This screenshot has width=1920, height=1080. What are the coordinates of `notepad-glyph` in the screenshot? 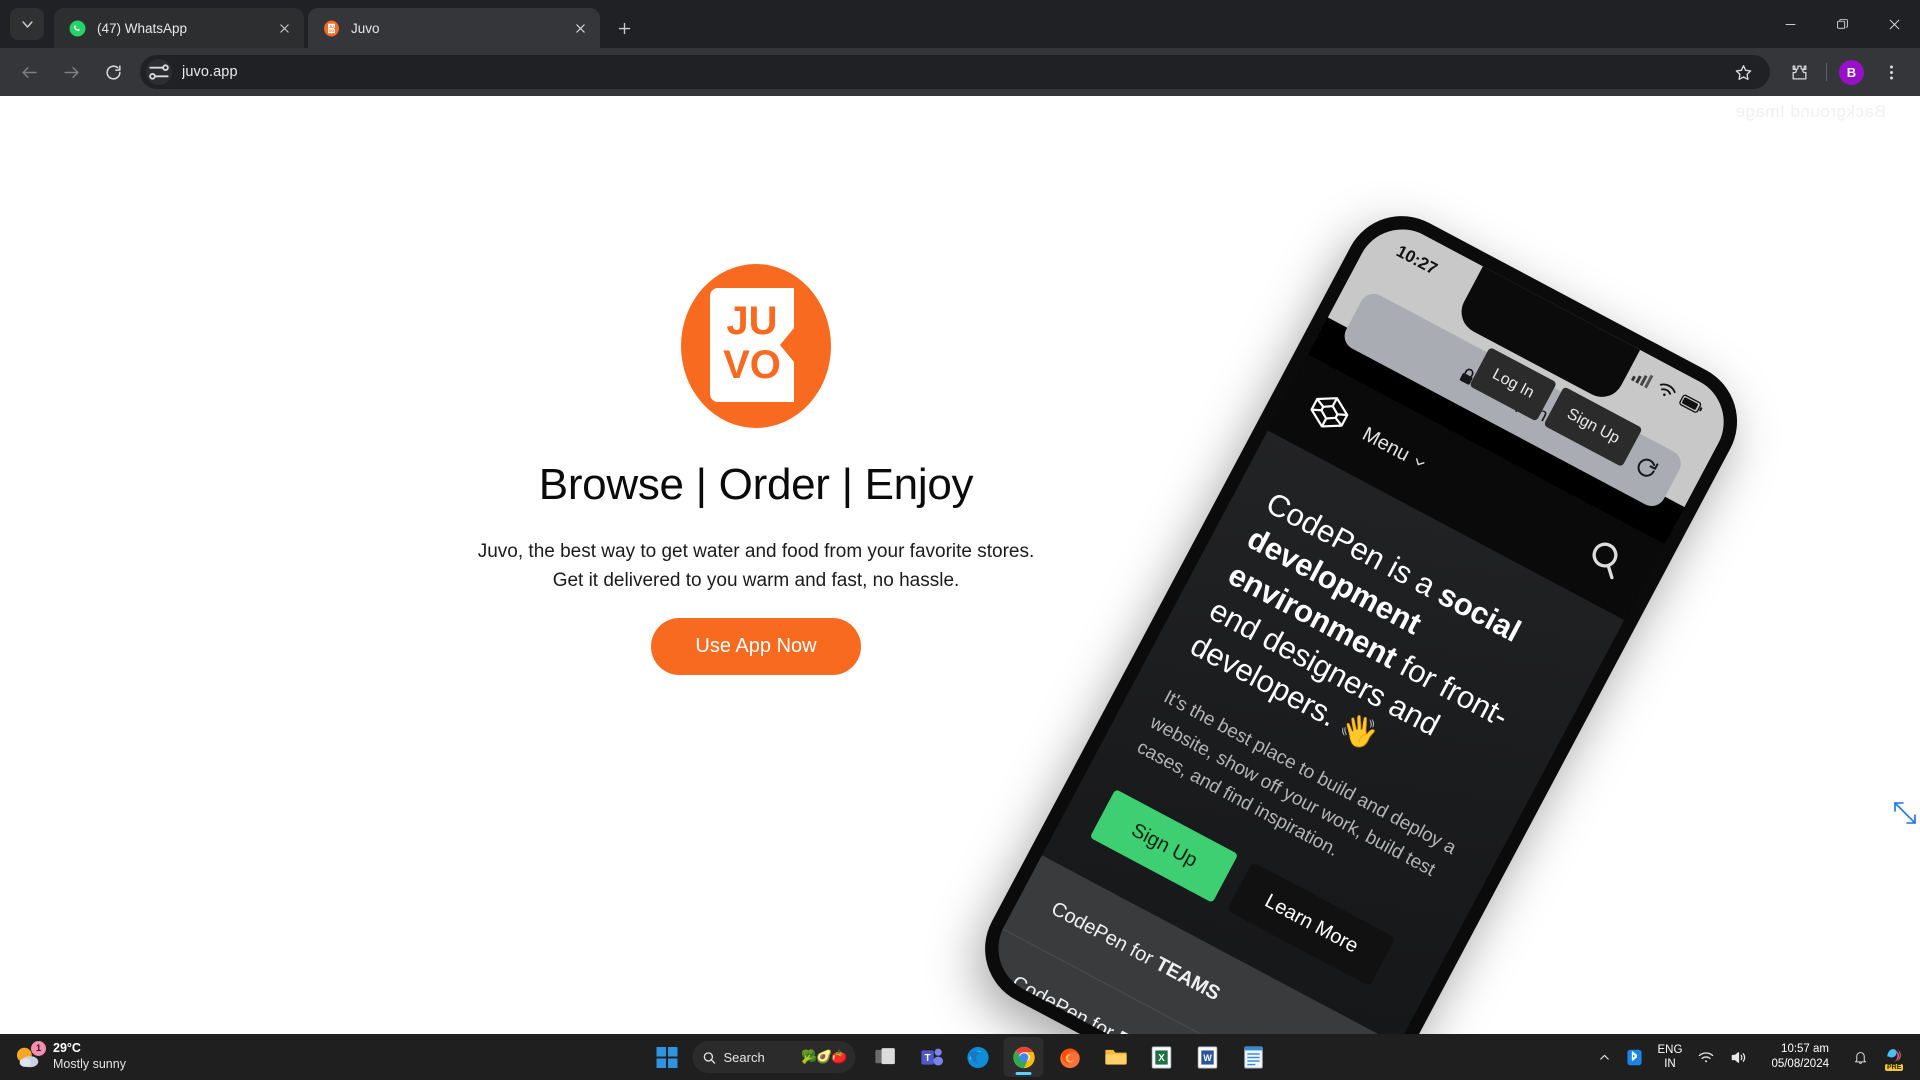 It's located at (1253, 1057).